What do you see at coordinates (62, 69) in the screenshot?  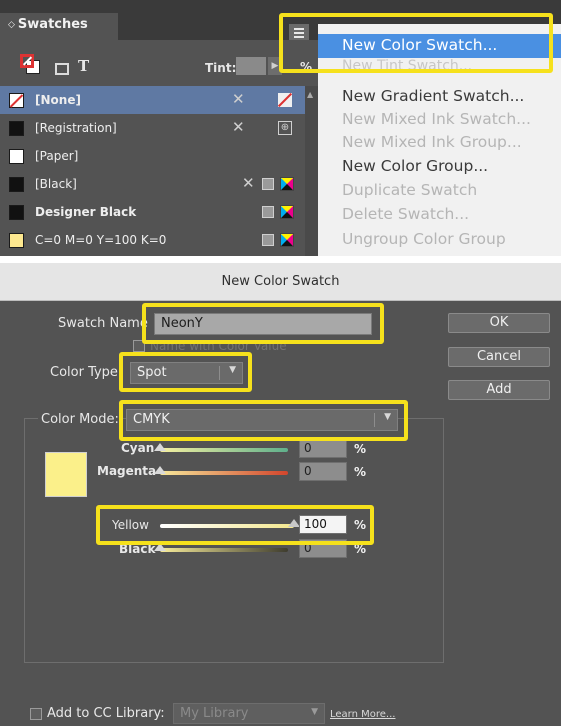 I see `container-format-icon` at bounding box center [62, 69].